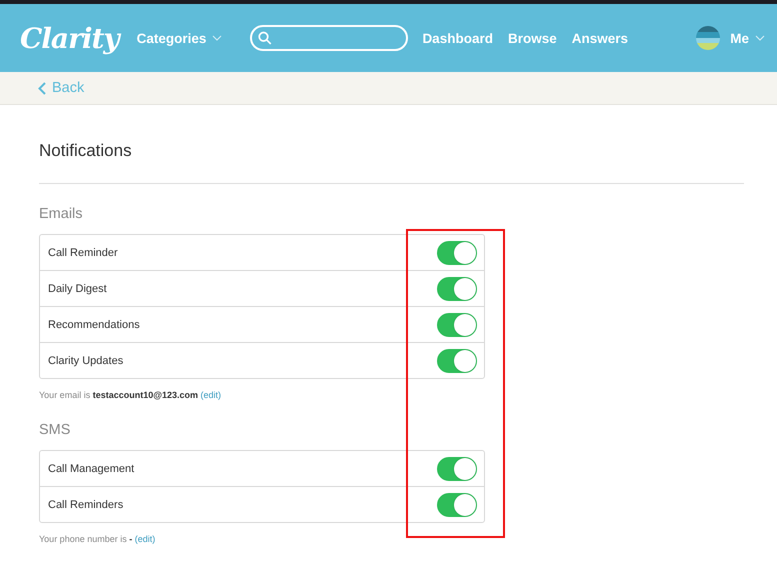 Image resolution: width=777 pixels, height=574 pixels. I want to click on section-heading: Emails, so click(61, 214).